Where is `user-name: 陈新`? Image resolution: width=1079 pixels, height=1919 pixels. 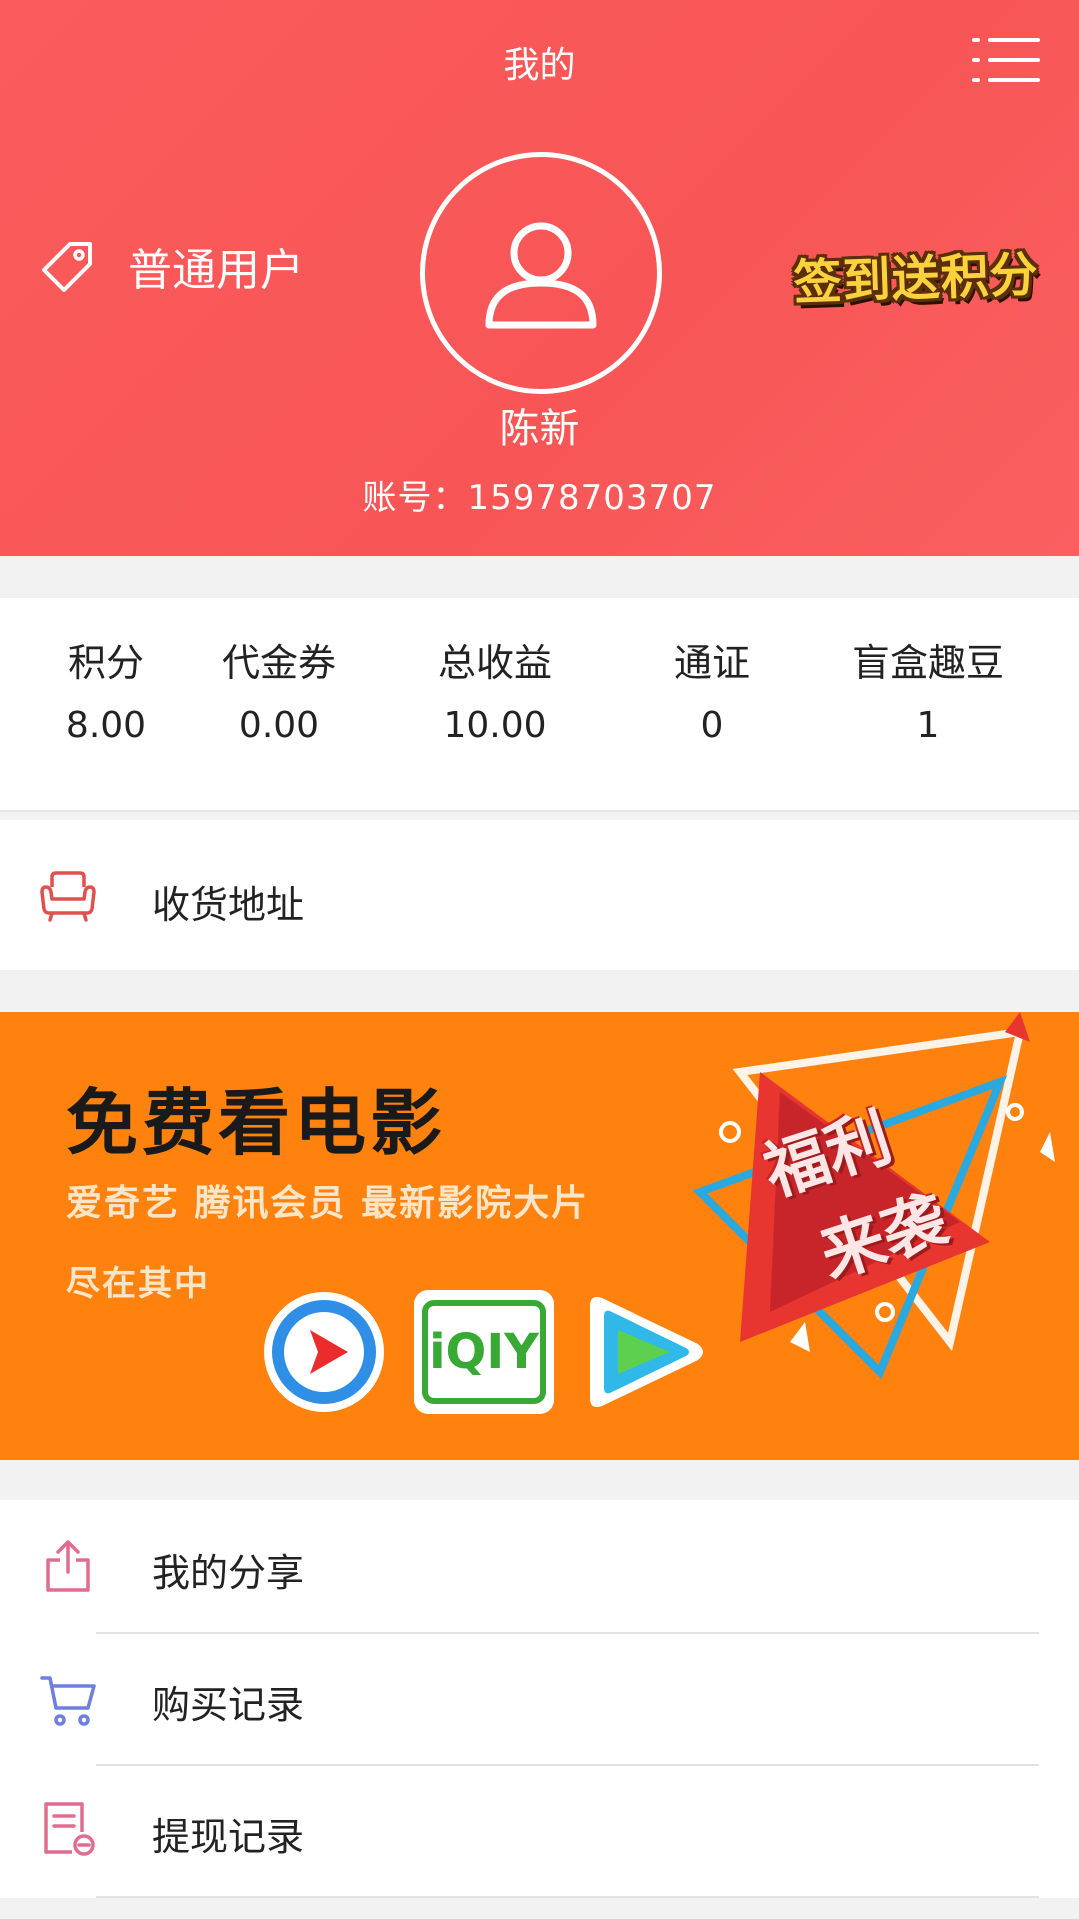 user-name: 陈新 is located at coordinates (539, 429).